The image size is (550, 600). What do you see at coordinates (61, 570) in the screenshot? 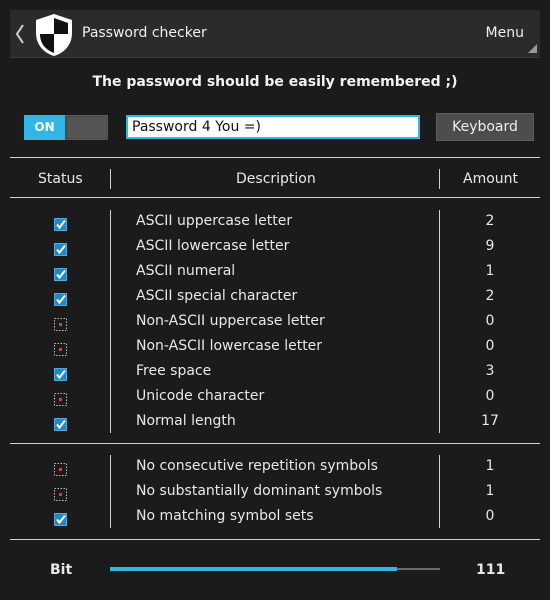
I see `strength-label: Bit` at bounding box center [61, 570].